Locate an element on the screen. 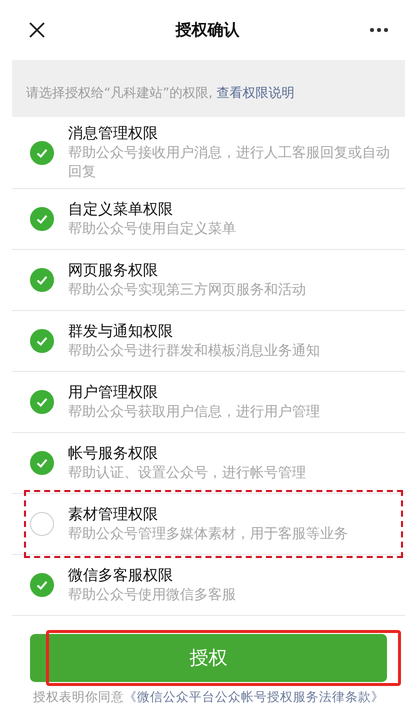  permission-description: 帮助公众号实现第三方网页服务和活动 is located at coordinates (187, 290).